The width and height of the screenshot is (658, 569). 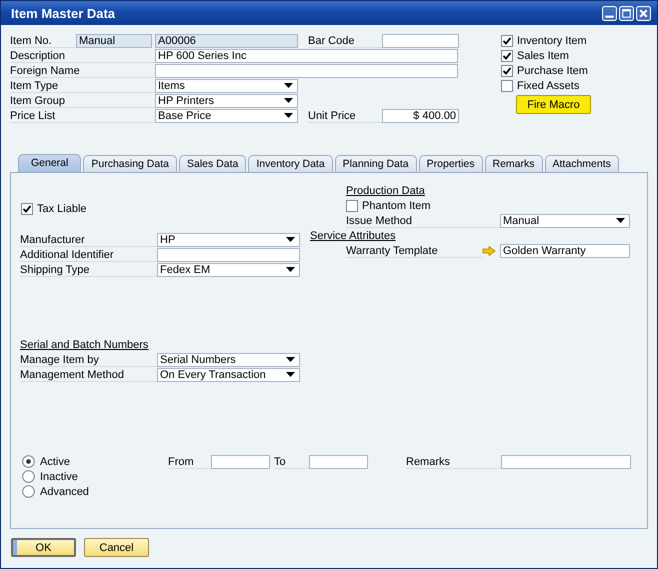 I want to click on tab: Attachments, so click(x=581, y=163).